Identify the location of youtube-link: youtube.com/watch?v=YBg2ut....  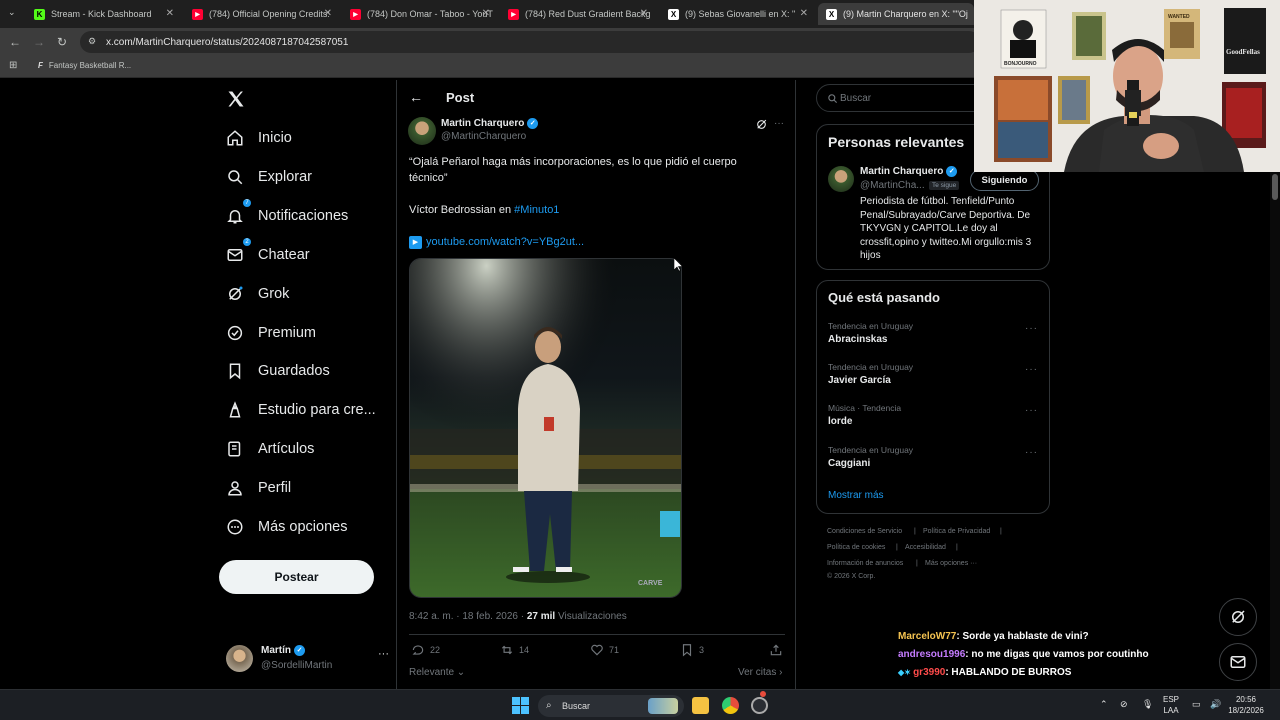
(505, 242).